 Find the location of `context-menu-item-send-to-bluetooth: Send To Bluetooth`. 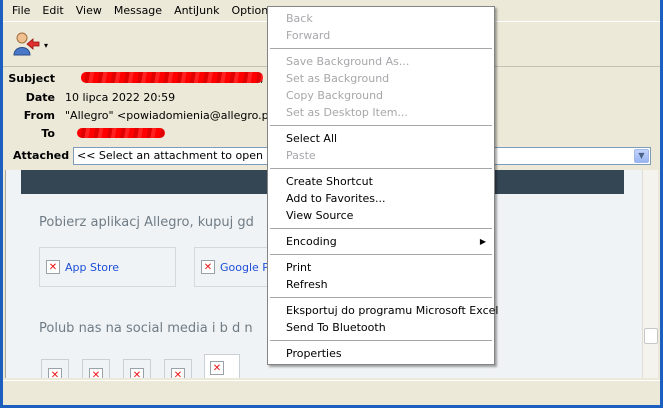

context-menu-item-send-to-bluetooth: Send To Bluetooth is located at coordinates (381, 327).